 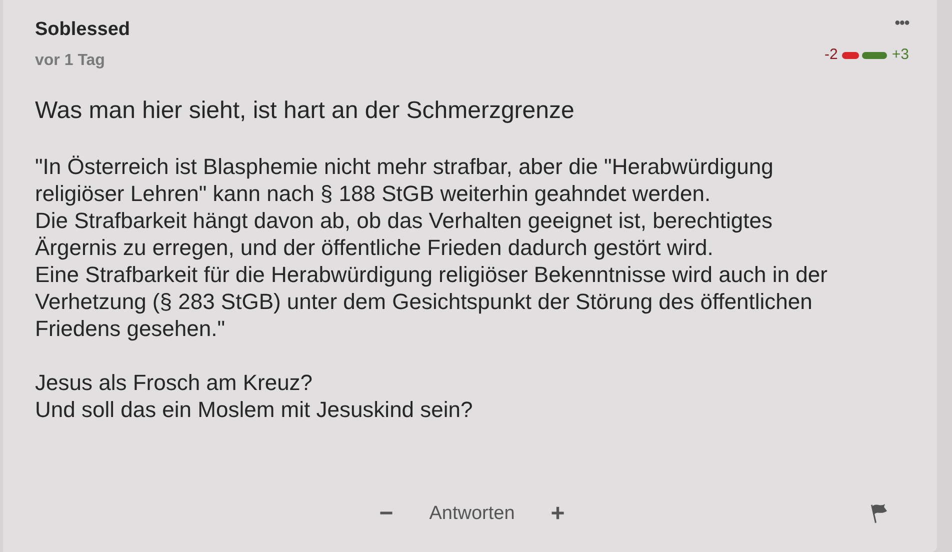 What do you see at coordinates (70, 60) in the screenshot?
I see `timestamp: vor 1 Tag` at bounding box center [70, 60].